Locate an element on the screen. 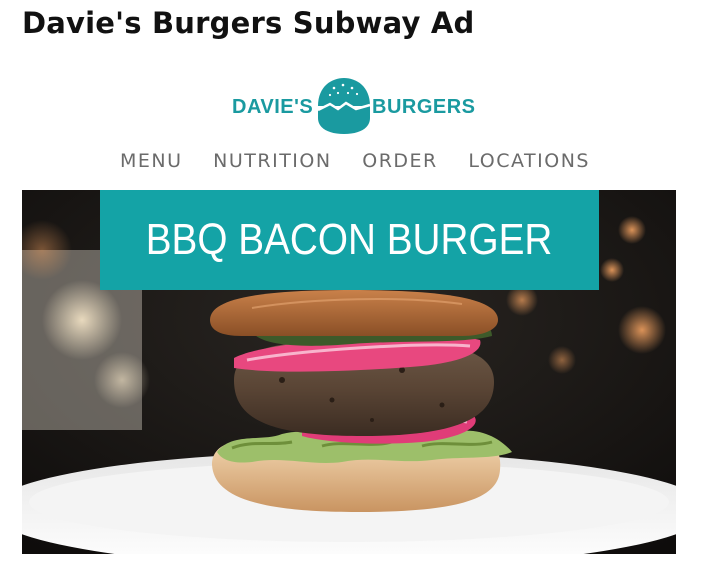  logo-word-right: BURGERS is located at coordinates (424, 107).